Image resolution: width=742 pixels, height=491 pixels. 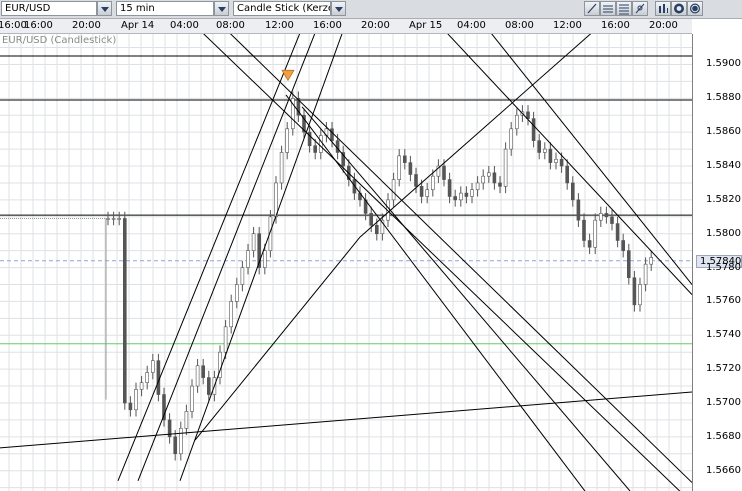 I want to click on circle-view-icon, so click(x=679, y=8).